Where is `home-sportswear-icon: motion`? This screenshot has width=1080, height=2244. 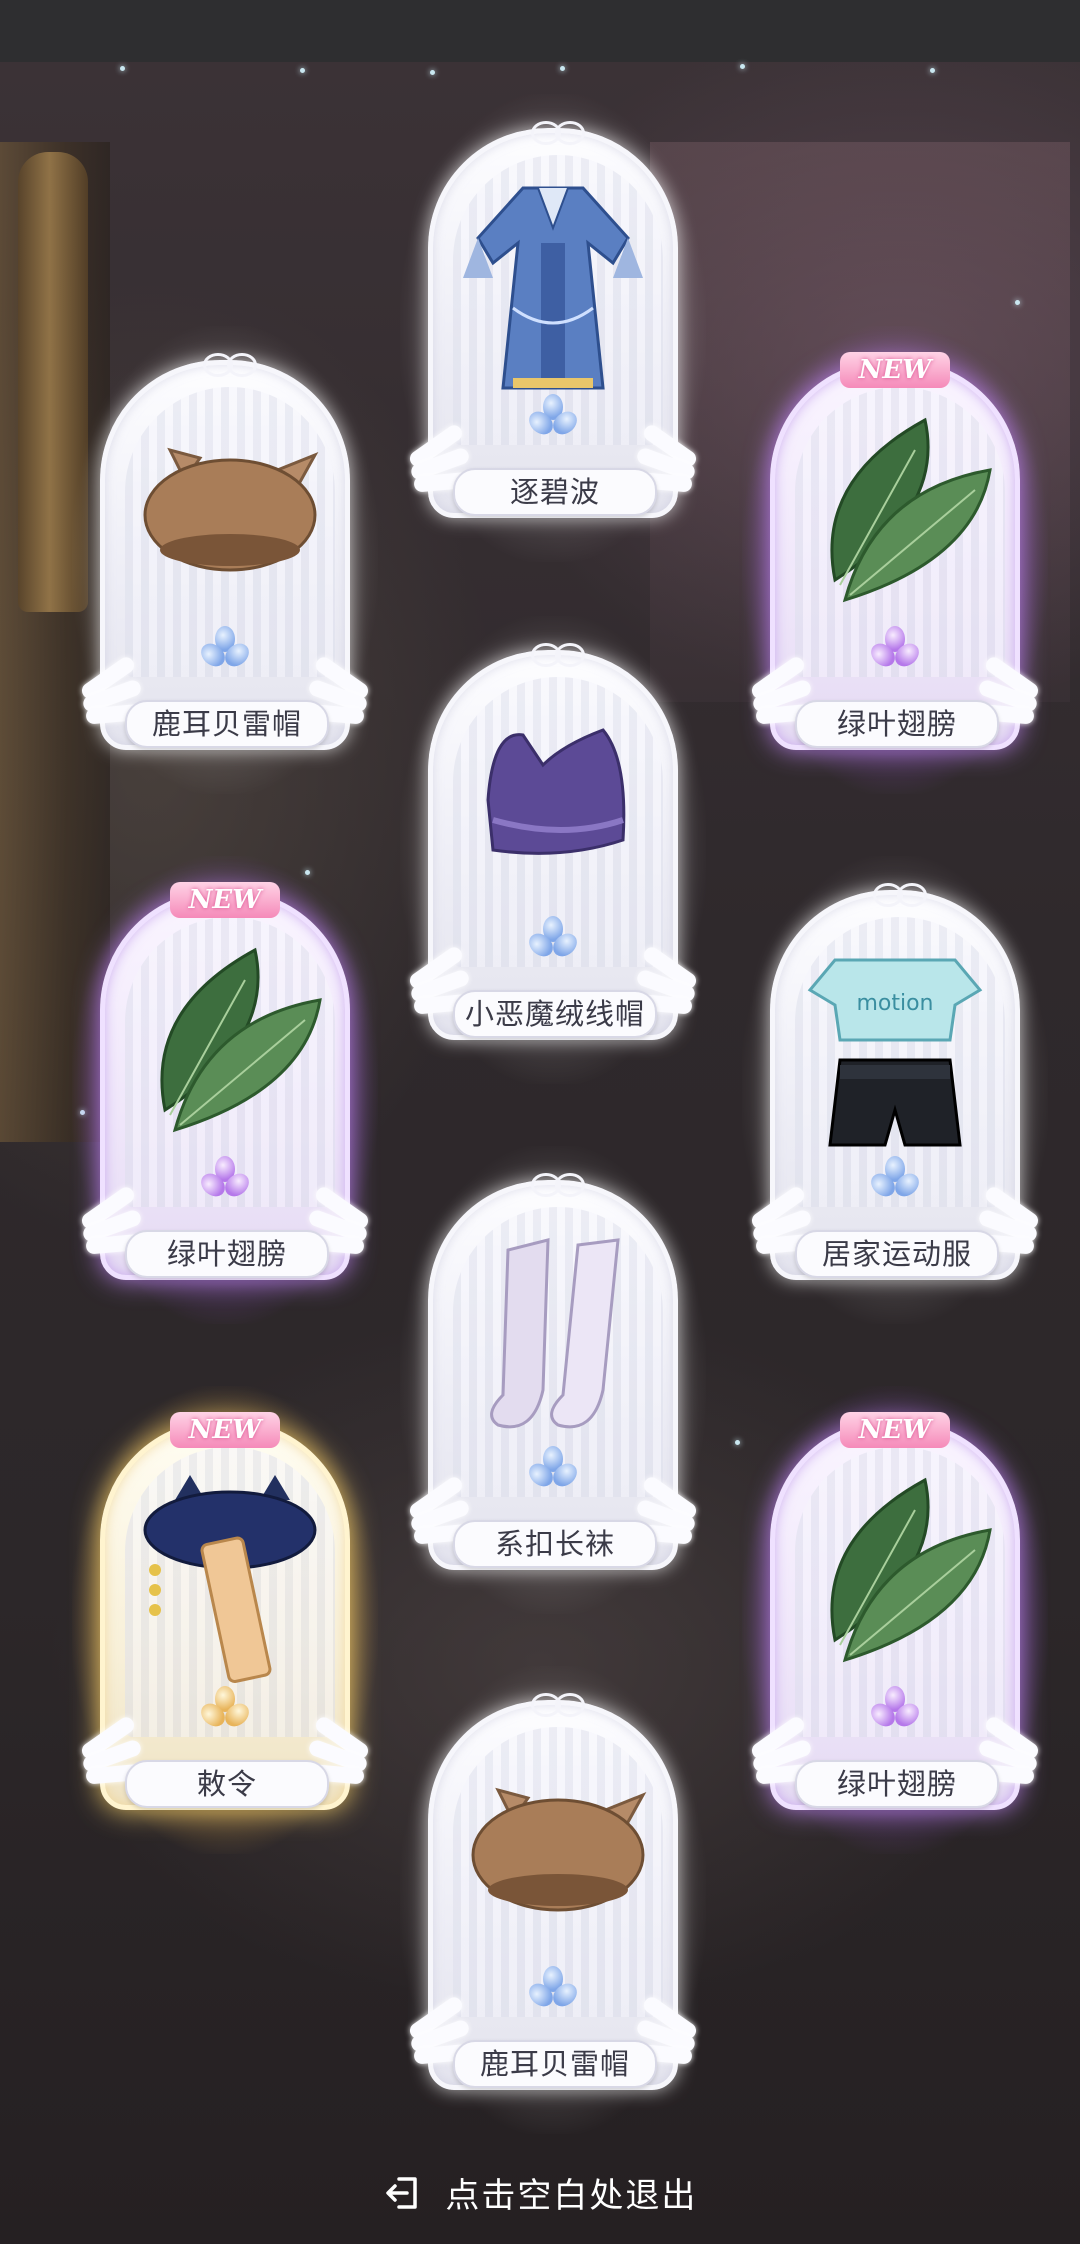
home-sportswear-icon: motion is located at coordinates (895, 1052).